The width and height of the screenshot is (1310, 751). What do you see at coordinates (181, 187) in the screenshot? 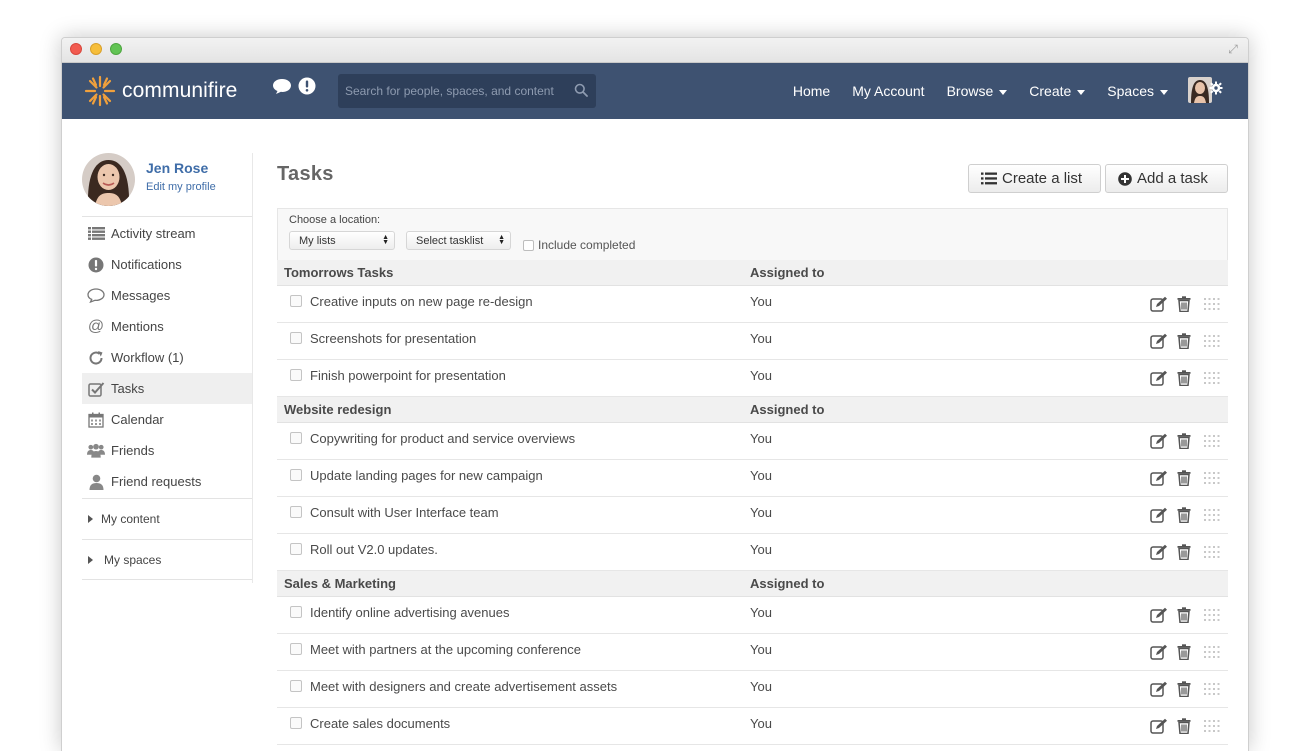
I see `edit-profile-link: Edit my profile` at bounding box center [181, 187].